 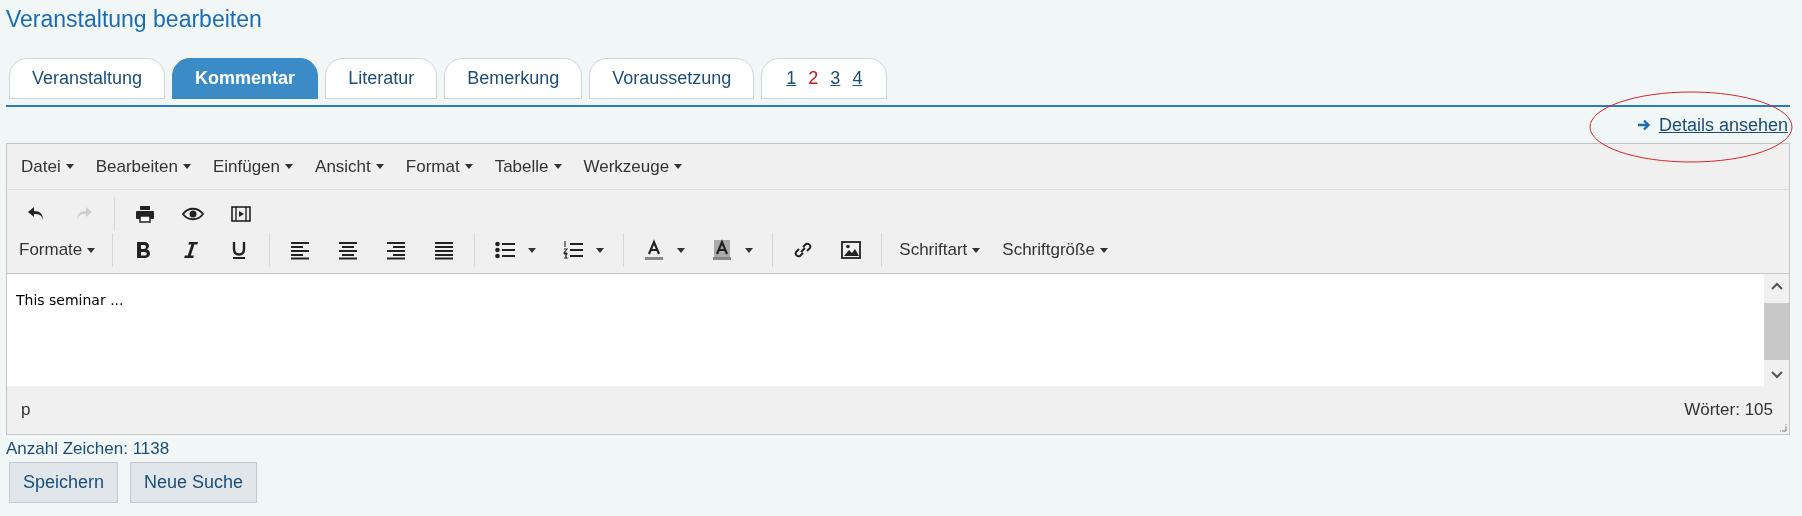 I want to click on menu-item: Ansicht, so click(x=349, y=166).